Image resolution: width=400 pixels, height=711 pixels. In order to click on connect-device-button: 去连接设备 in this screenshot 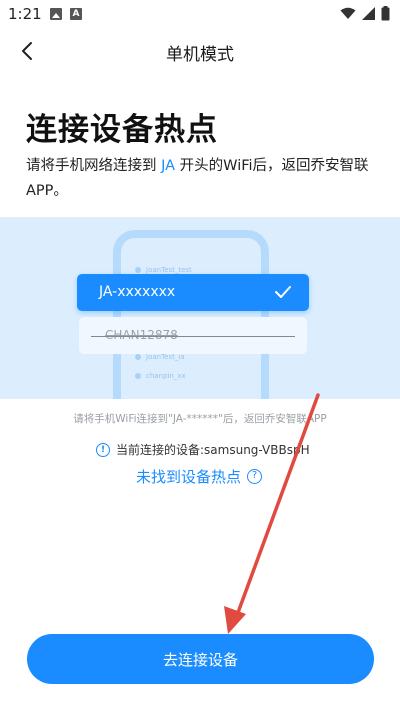, I will do `click(200, 659)`.